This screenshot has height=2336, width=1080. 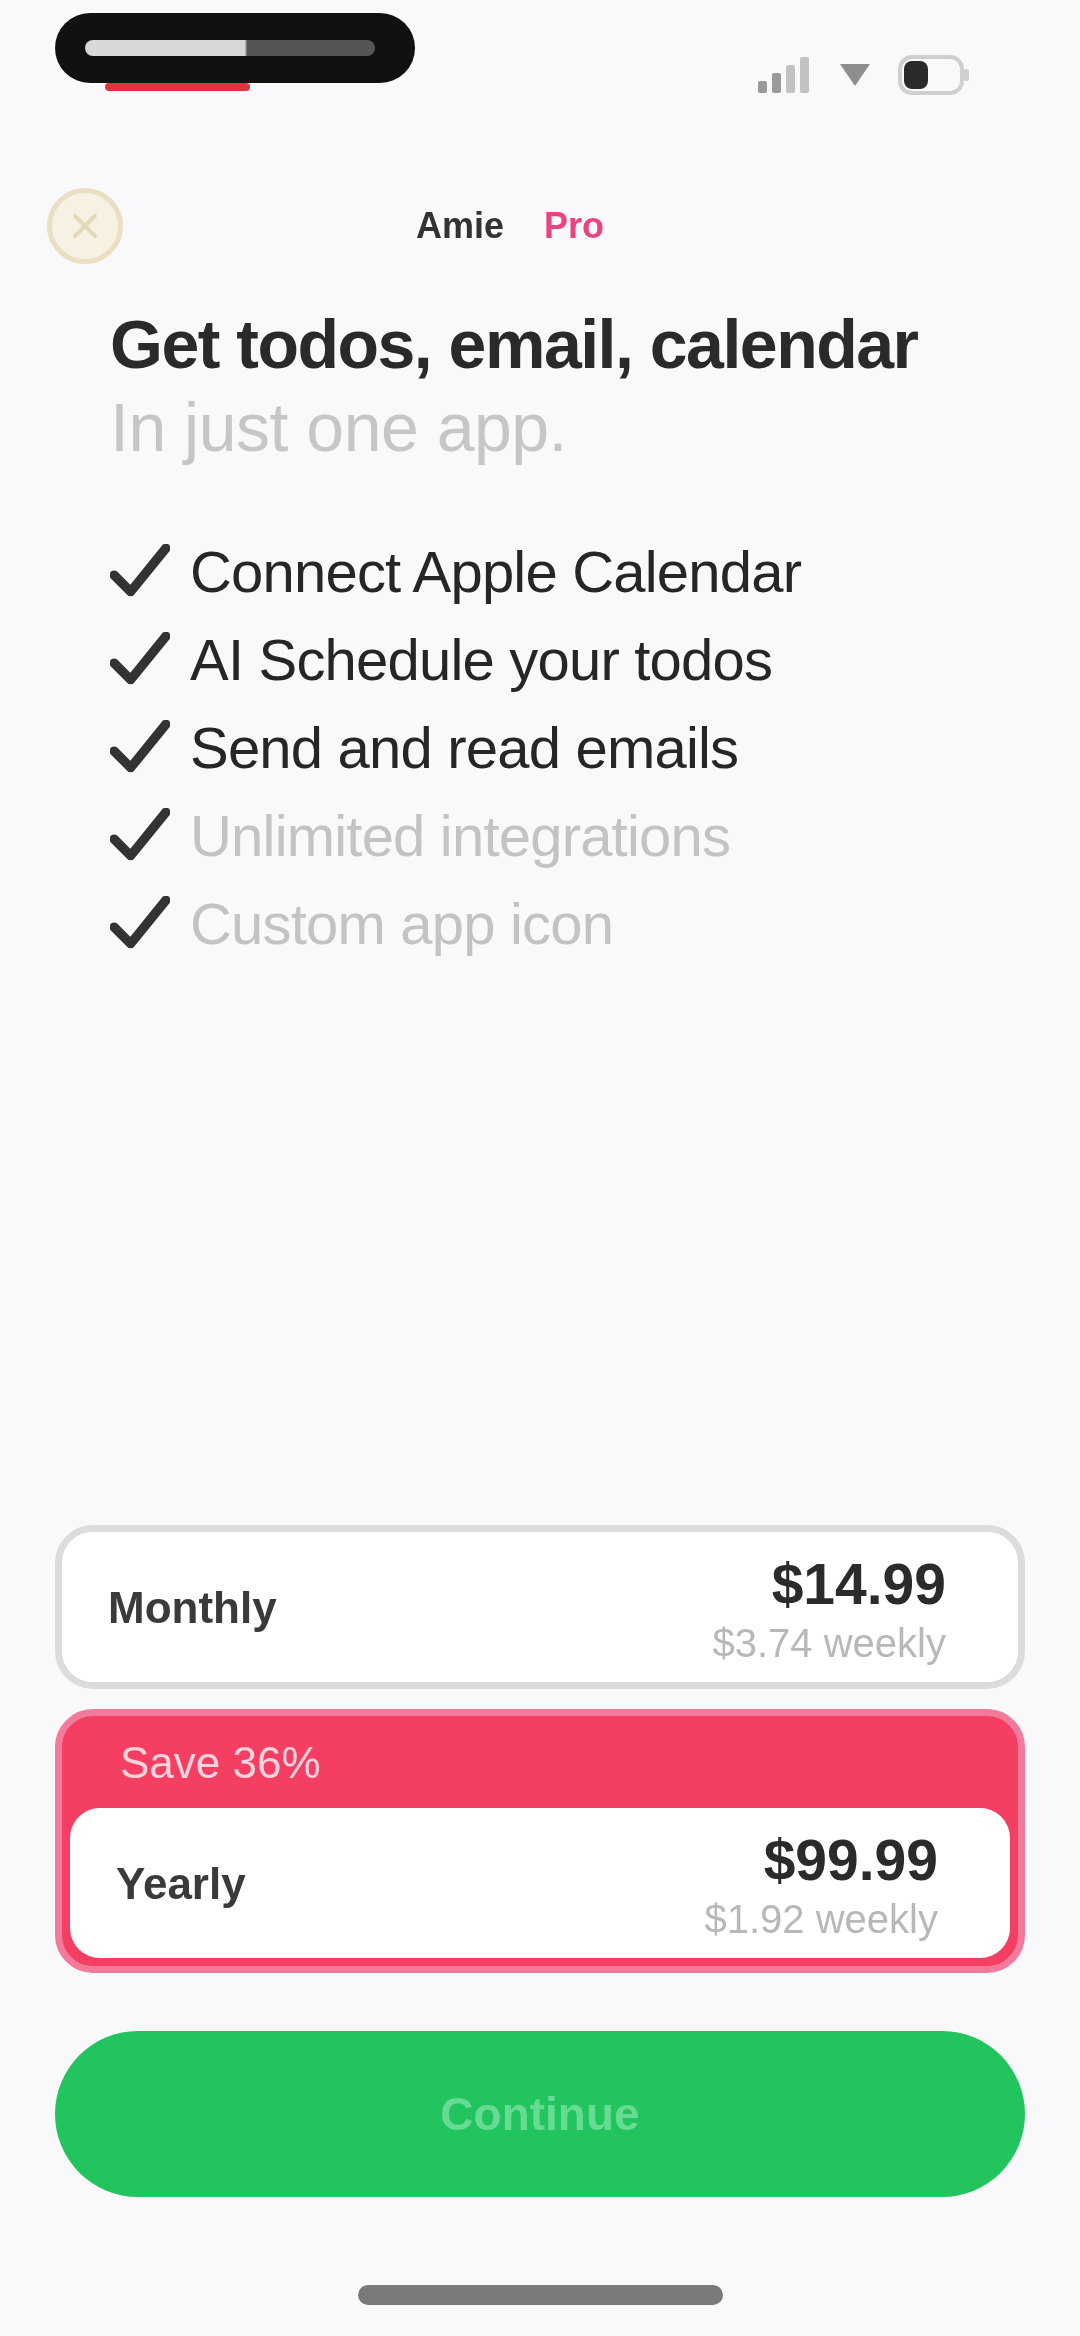 What do you see at coordinates (540, 1841) in the screenshot?
I see `plan-option: Save 36% Yearly $99.99 $1.92 weekly` at bounding box center [540, 1841].